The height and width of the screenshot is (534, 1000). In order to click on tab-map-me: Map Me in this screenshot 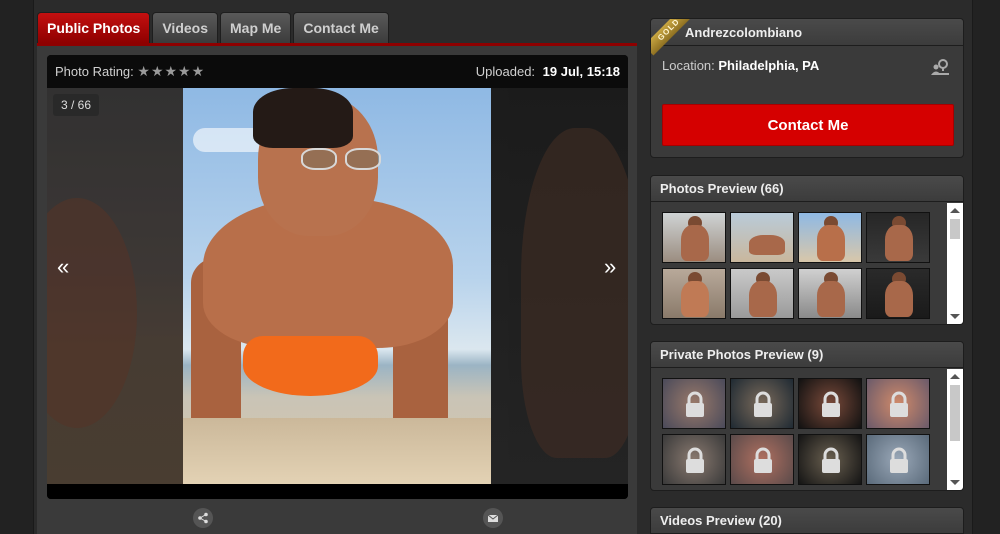, I will do `click(256, 27)`.